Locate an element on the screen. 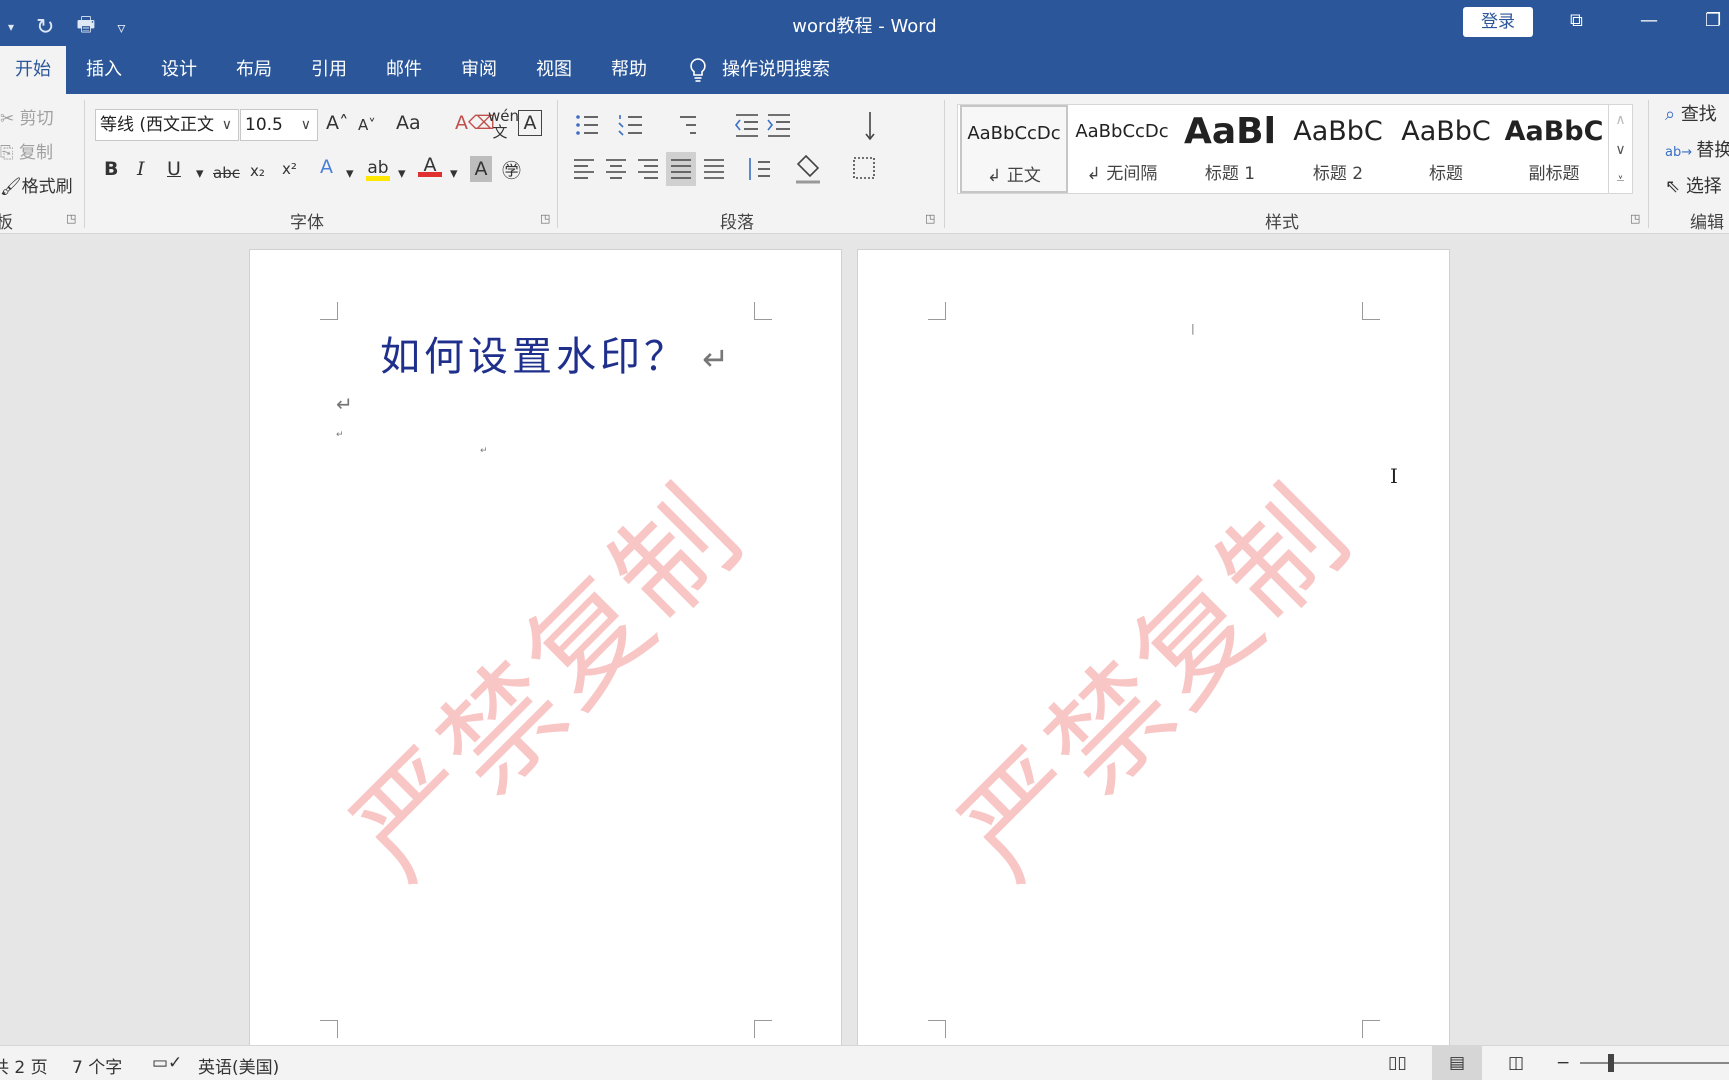  grow-font-button: A˄ is located at coordinates (337, 123).